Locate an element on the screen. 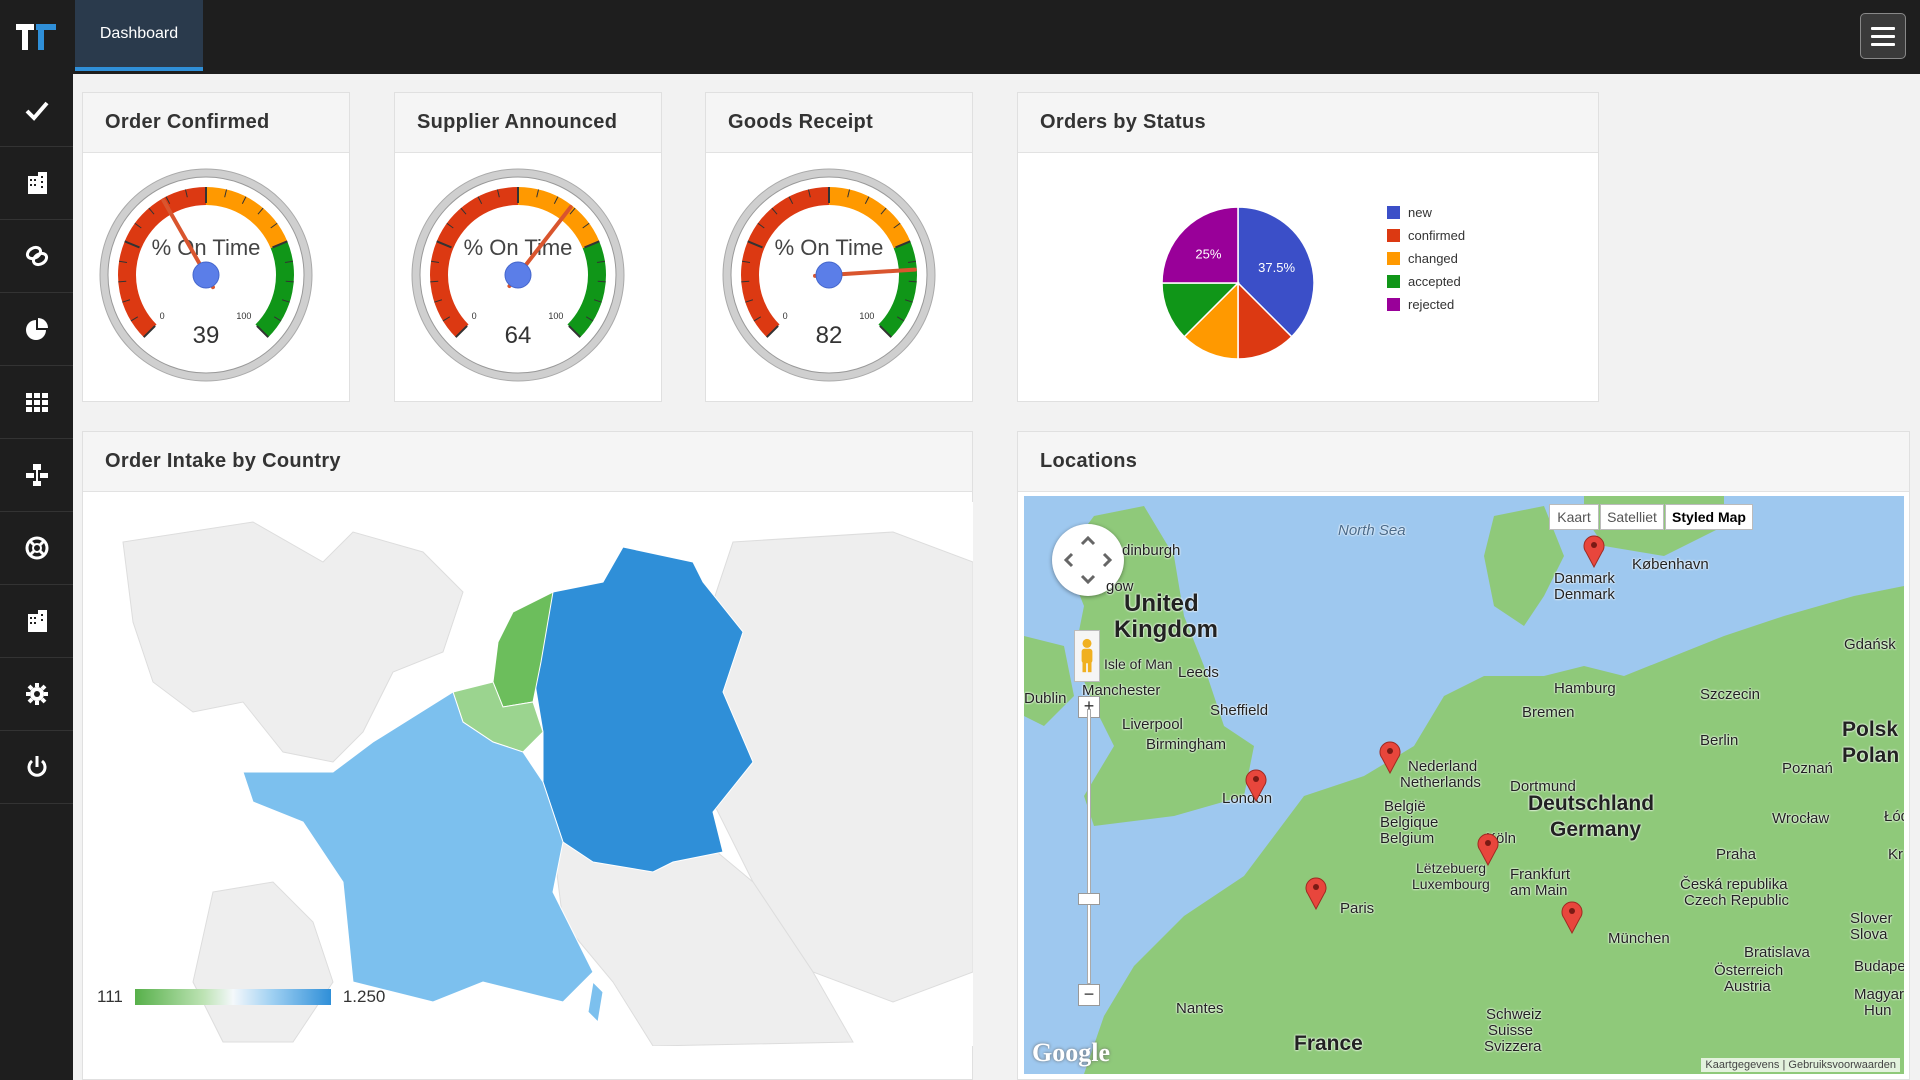 This screenshot has width=1920, height=1080. map-label: Sheffield is located at coordinates (1239, 710).